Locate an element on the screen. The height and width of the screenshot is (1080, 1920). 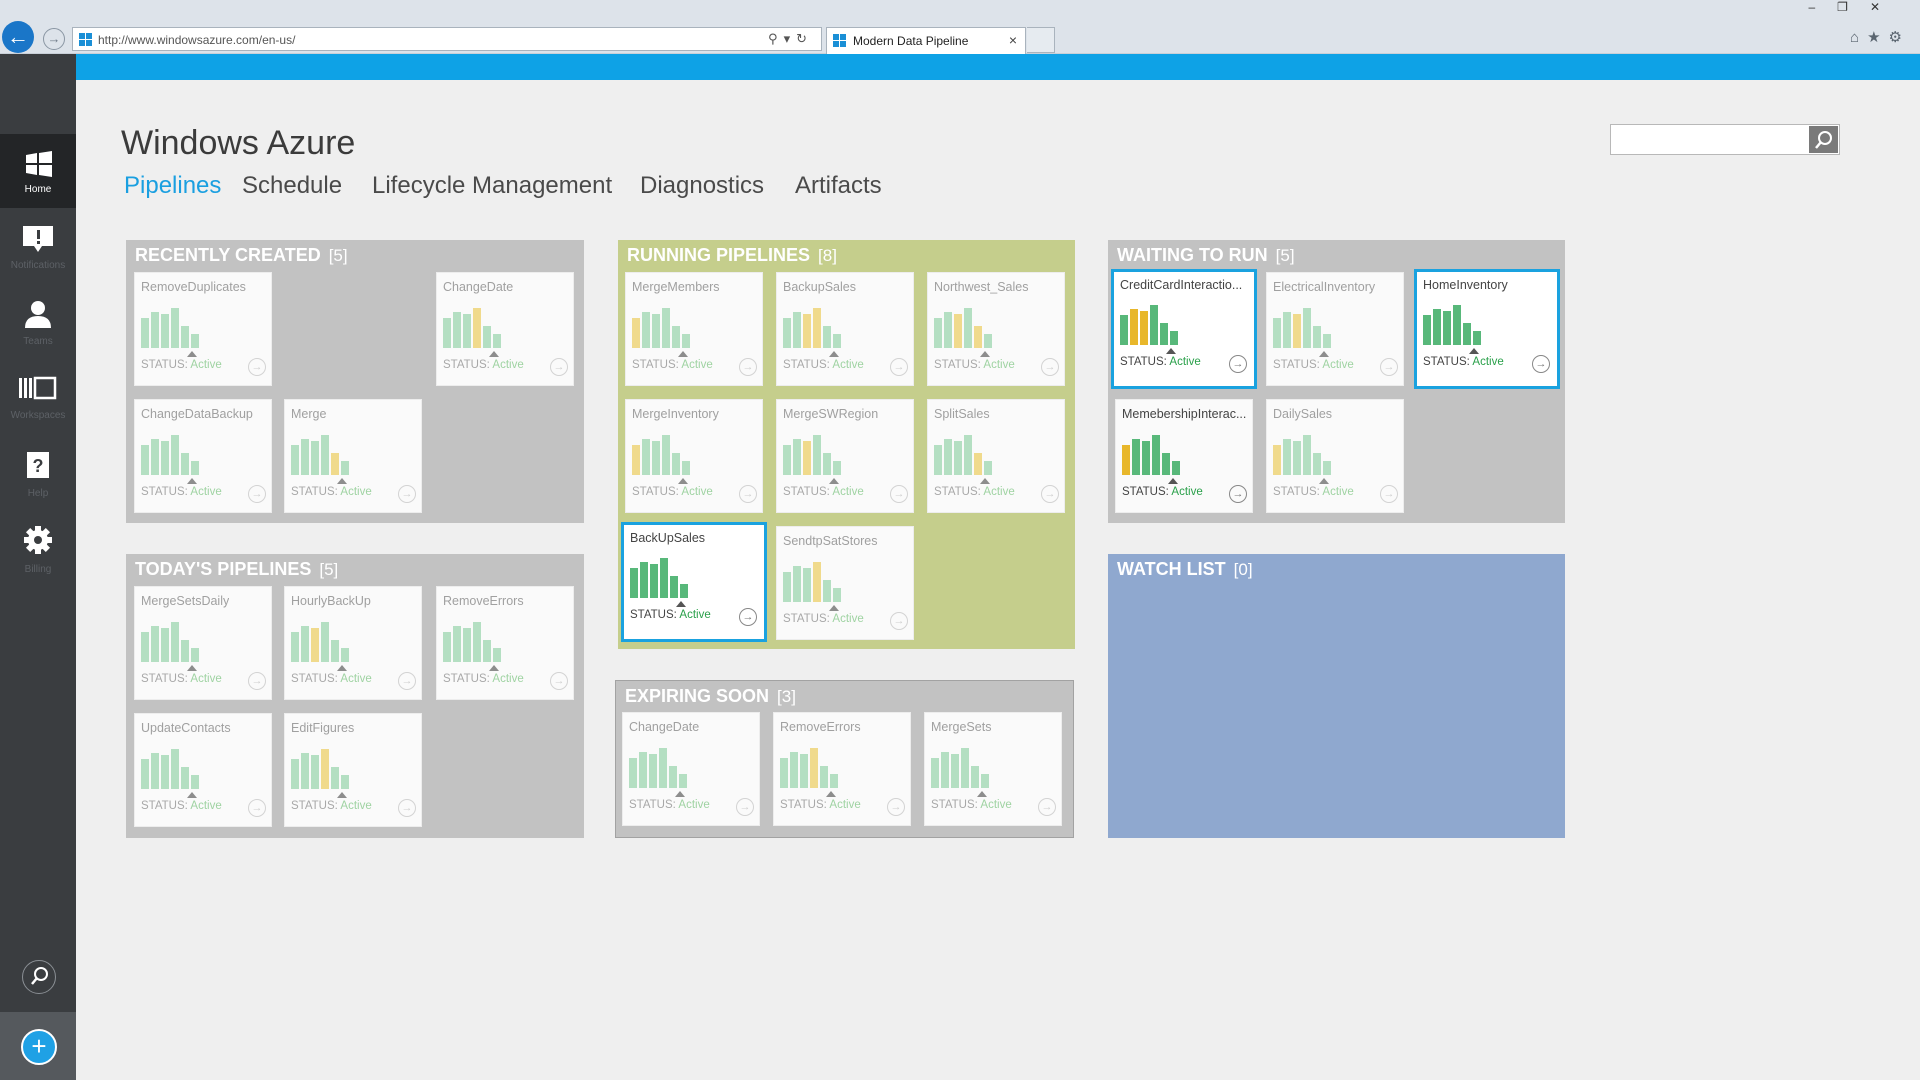
favorites-star-icon: ★ is located at coordinates (1877, 37).